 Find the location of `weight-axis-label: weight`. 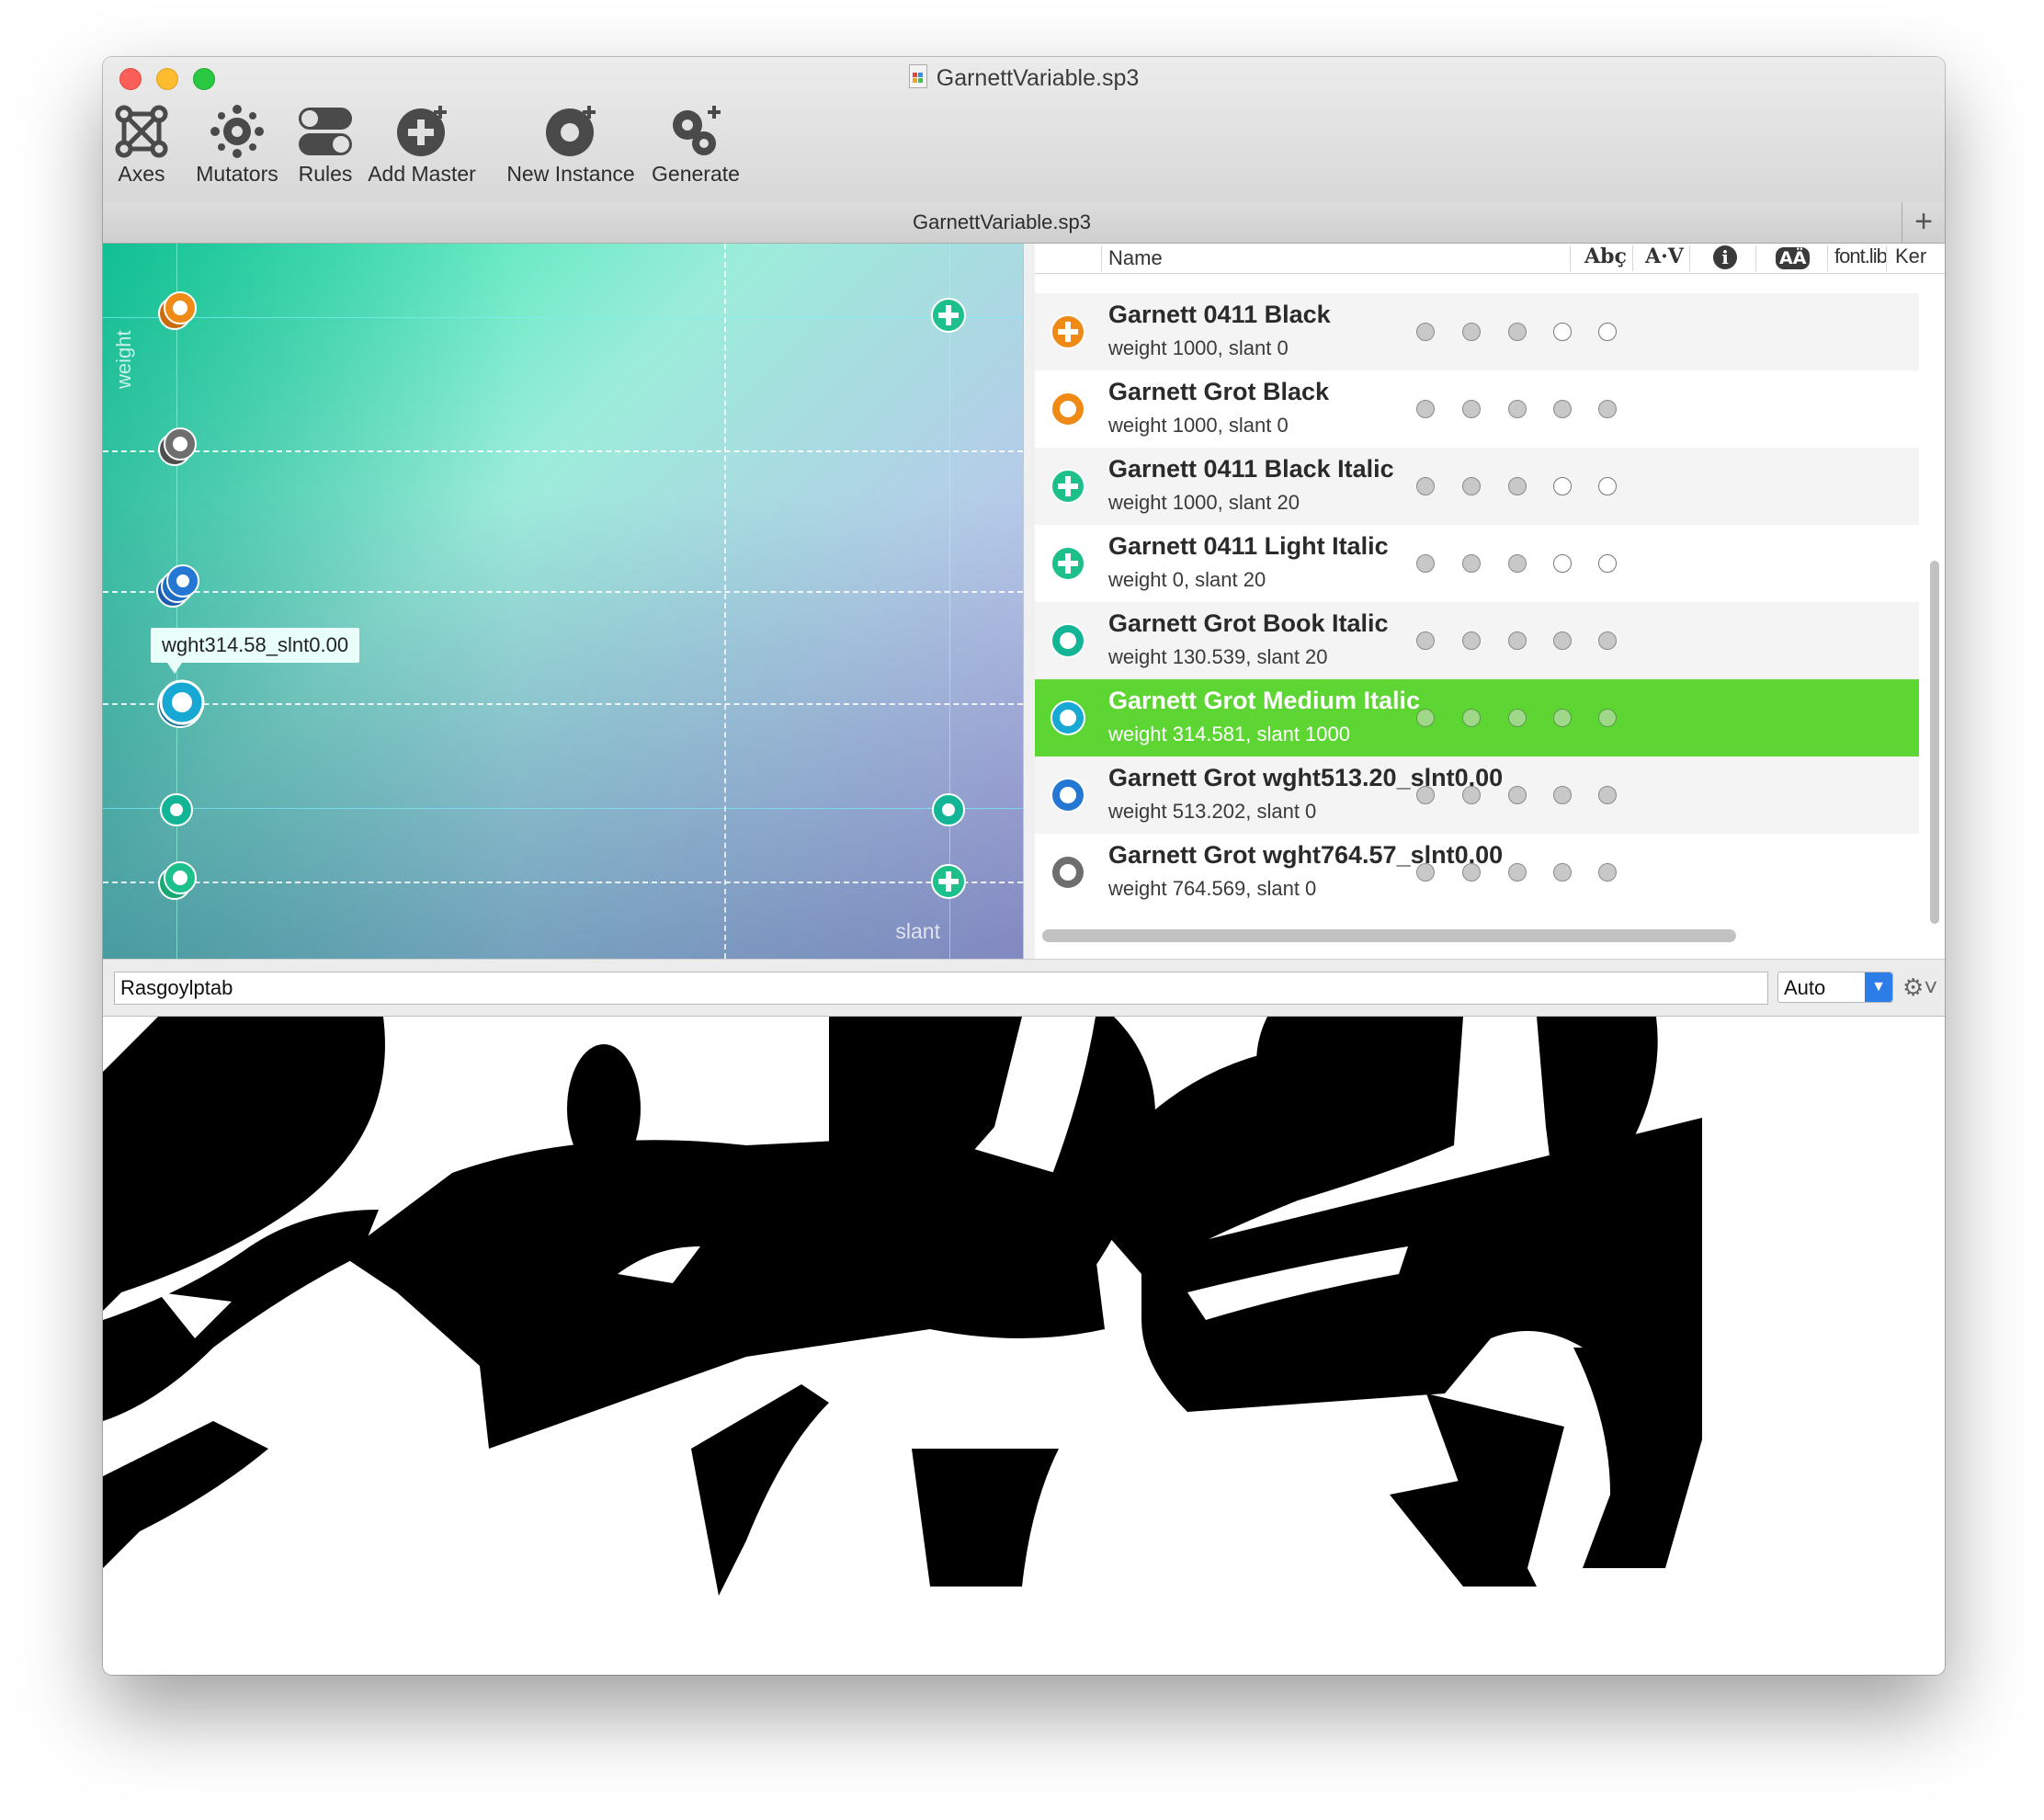

weight-axis-label: weight is located at coordinates (123, 359).